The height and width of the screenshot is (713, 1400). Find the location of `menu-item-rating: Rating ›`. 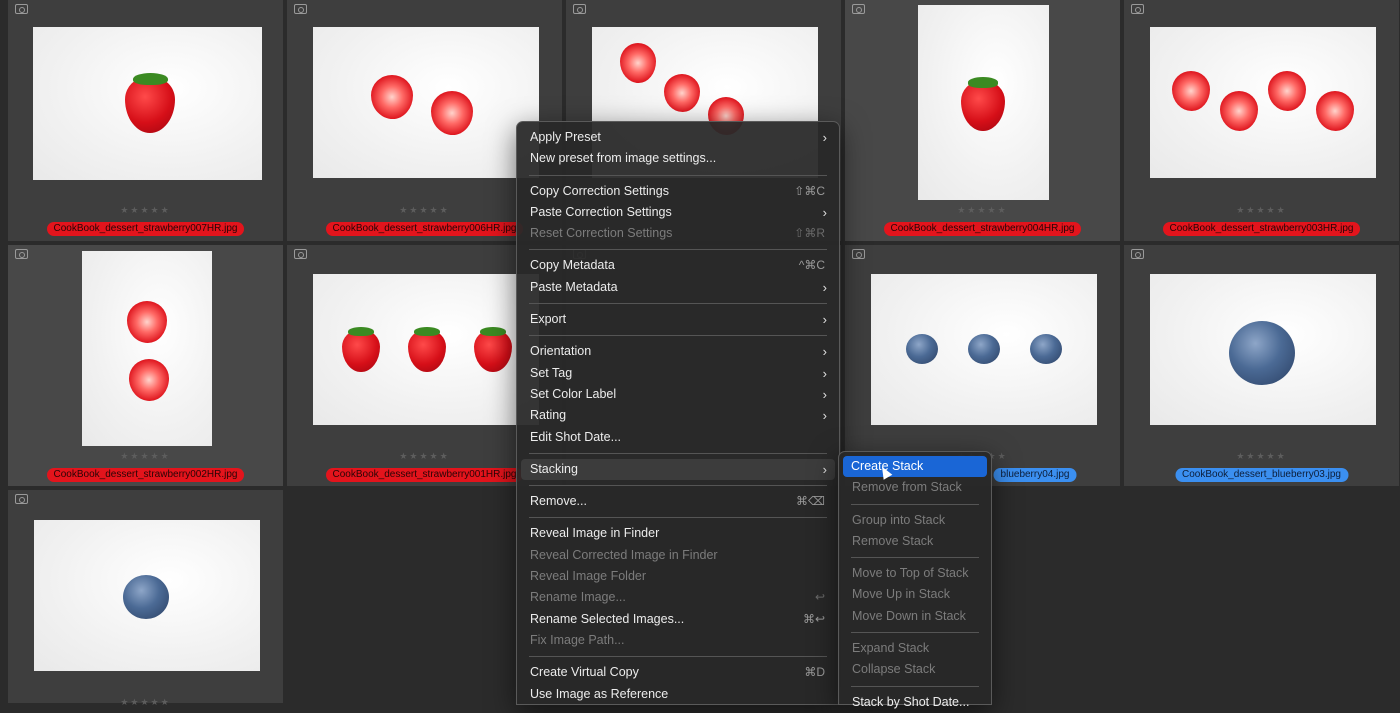

menu-item-rating: Rating › is located at coordinates (678, 415).